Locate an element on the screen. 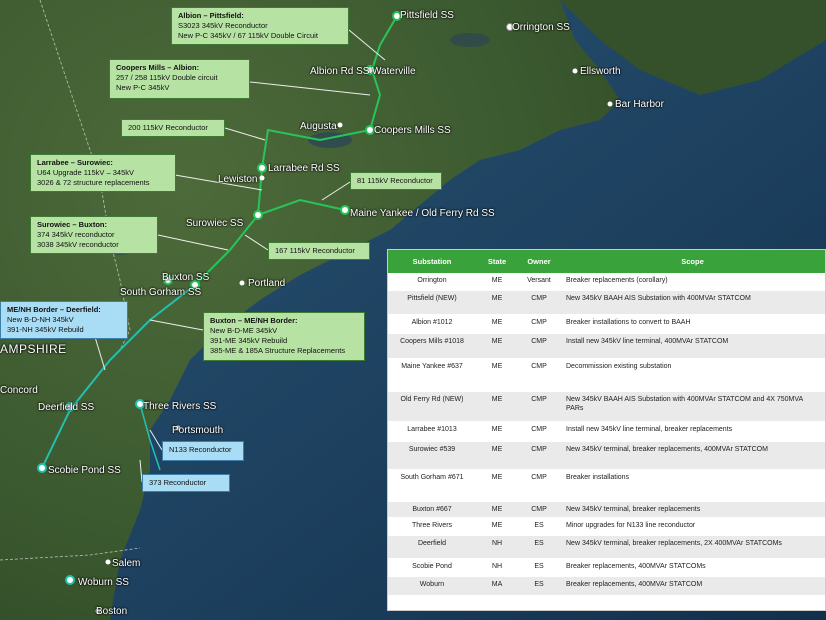 This screenshot has width=826, height=620. place-scobie: Scobie Pond SS is located at coordinates (84, 470).